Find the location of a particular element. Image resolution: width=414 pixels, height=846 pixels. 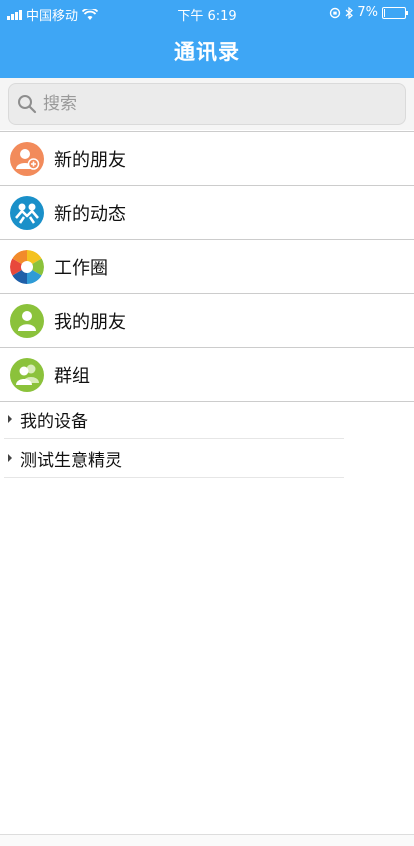

battery-fill is located at coordinates (384, 12).